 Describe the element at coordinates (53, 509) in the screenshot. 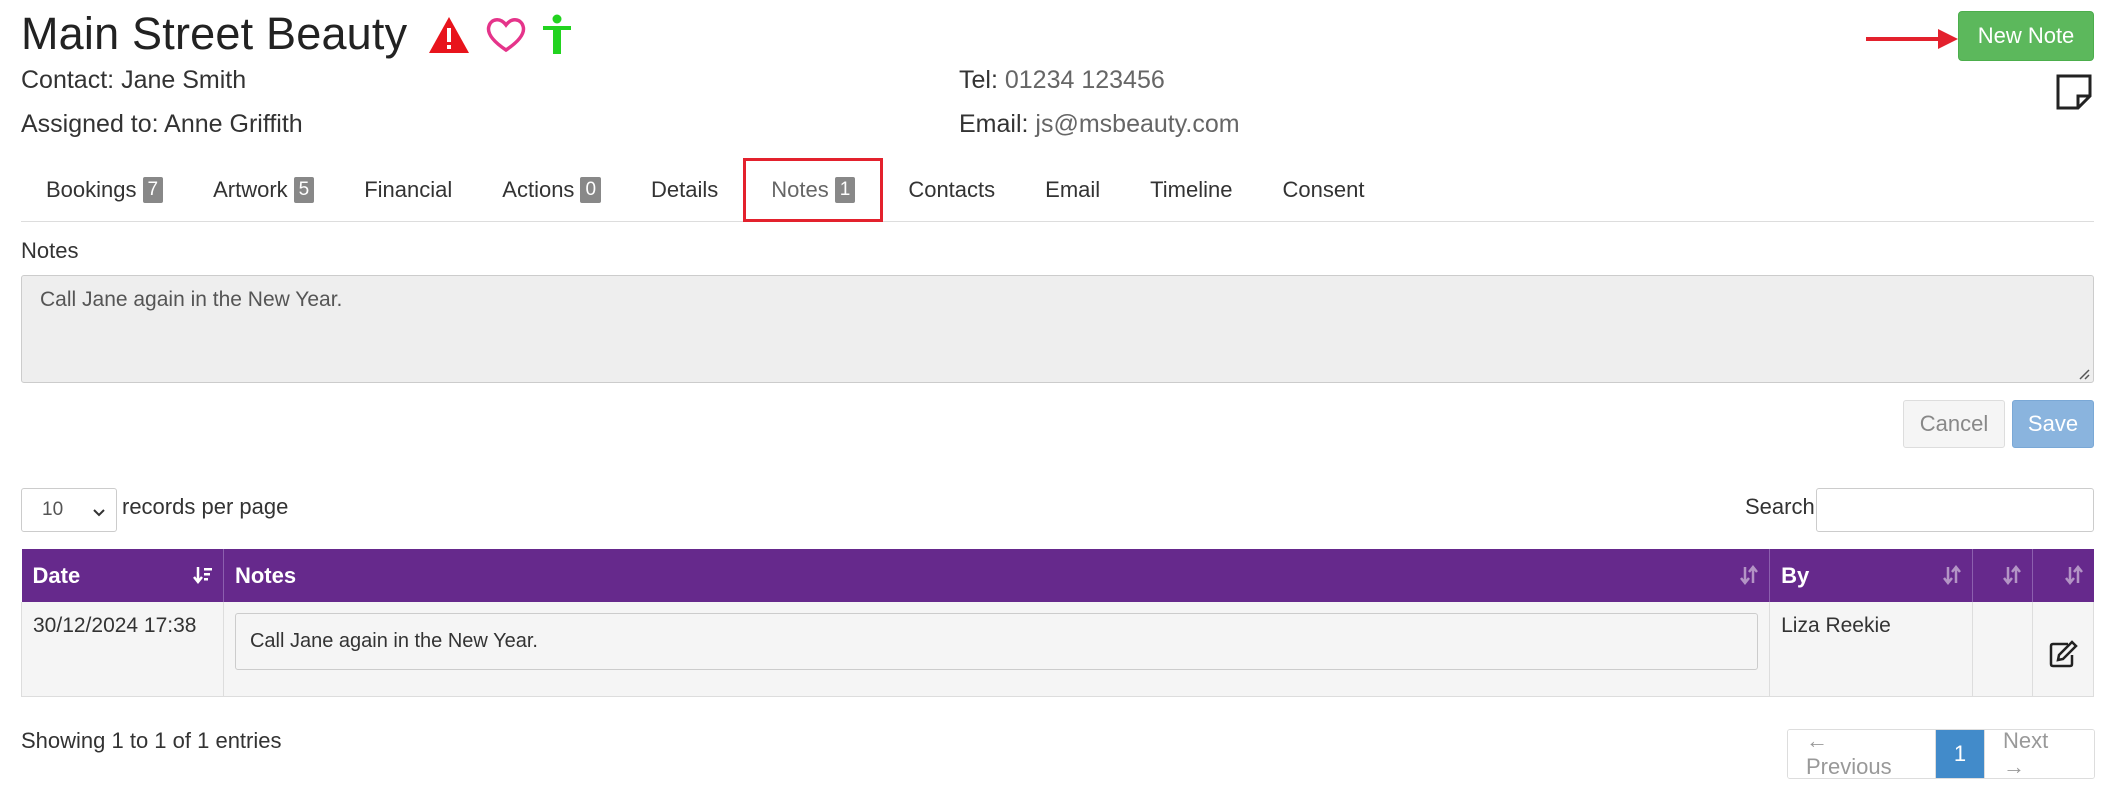

I see `page-length-value: 10` at that location.